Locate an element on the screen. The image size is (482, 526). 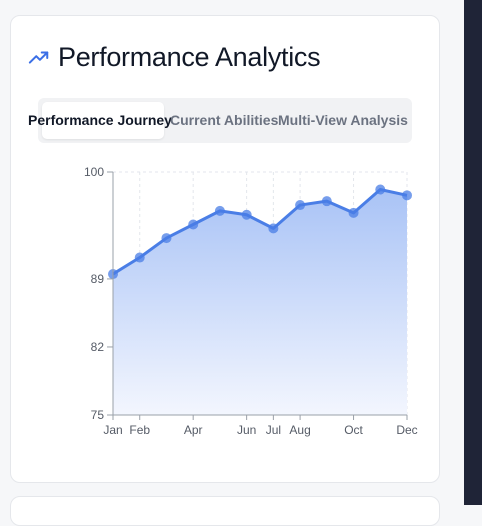
card-header: Performance Analytics is located at coordinates (174, 57).